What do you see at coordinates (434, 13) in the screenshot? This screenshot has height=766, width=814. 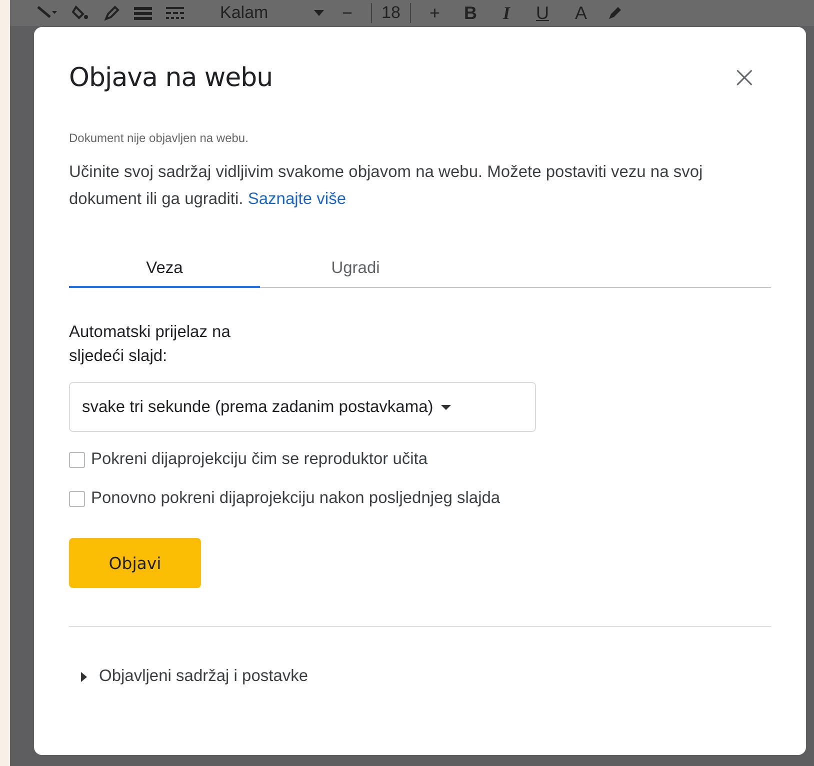 I see `increase-size-button: +` at bounding box center [434, 13].